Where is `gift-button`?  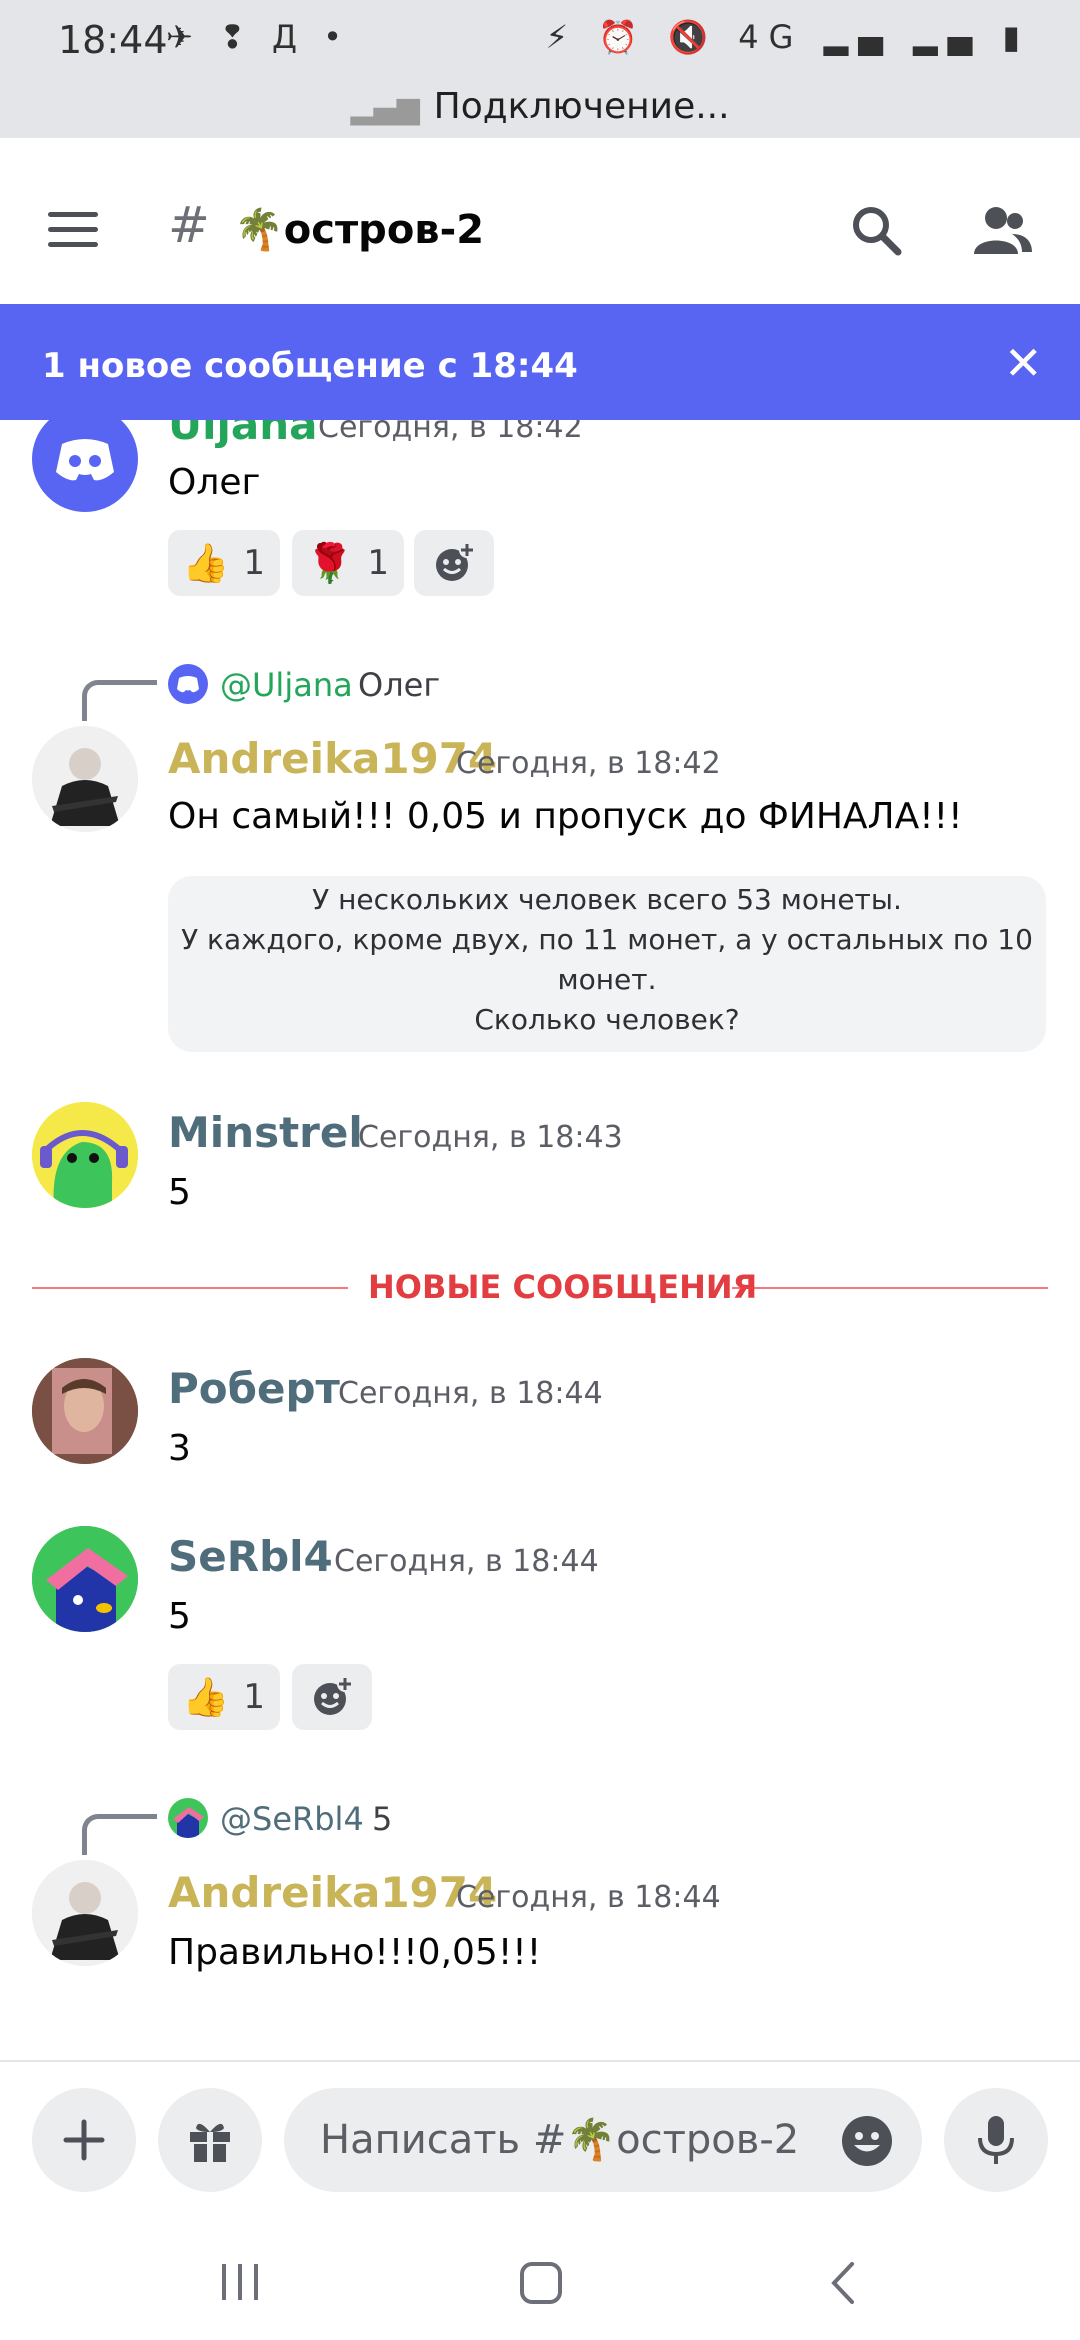 gift-button is located at coordinates (210, 2140).